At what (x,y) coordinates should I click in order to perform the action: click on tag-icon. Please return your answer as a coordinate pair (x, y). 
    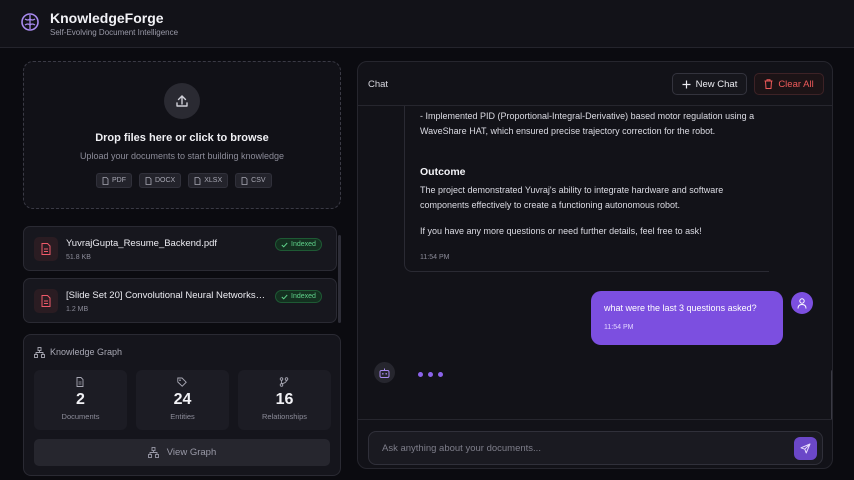
    Looking at the image, I should click on (182, 382).